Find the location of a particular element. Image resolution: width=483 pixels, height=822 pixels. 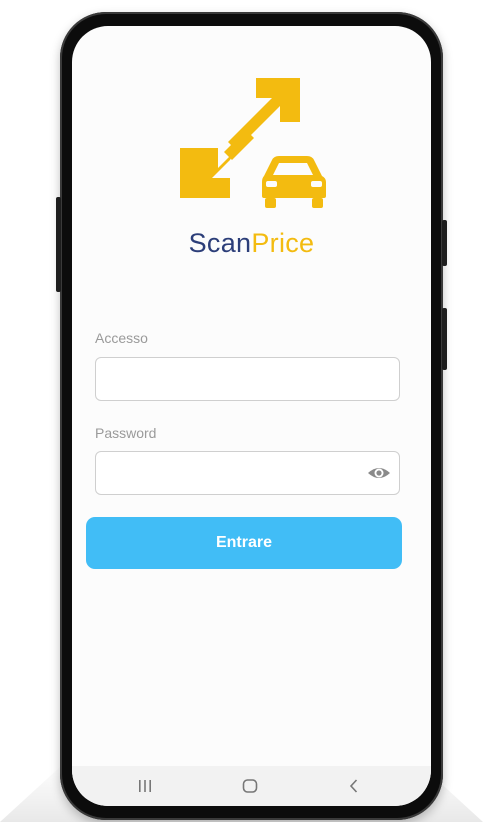

recent-apps-icon is located at coordinates (145, 786).